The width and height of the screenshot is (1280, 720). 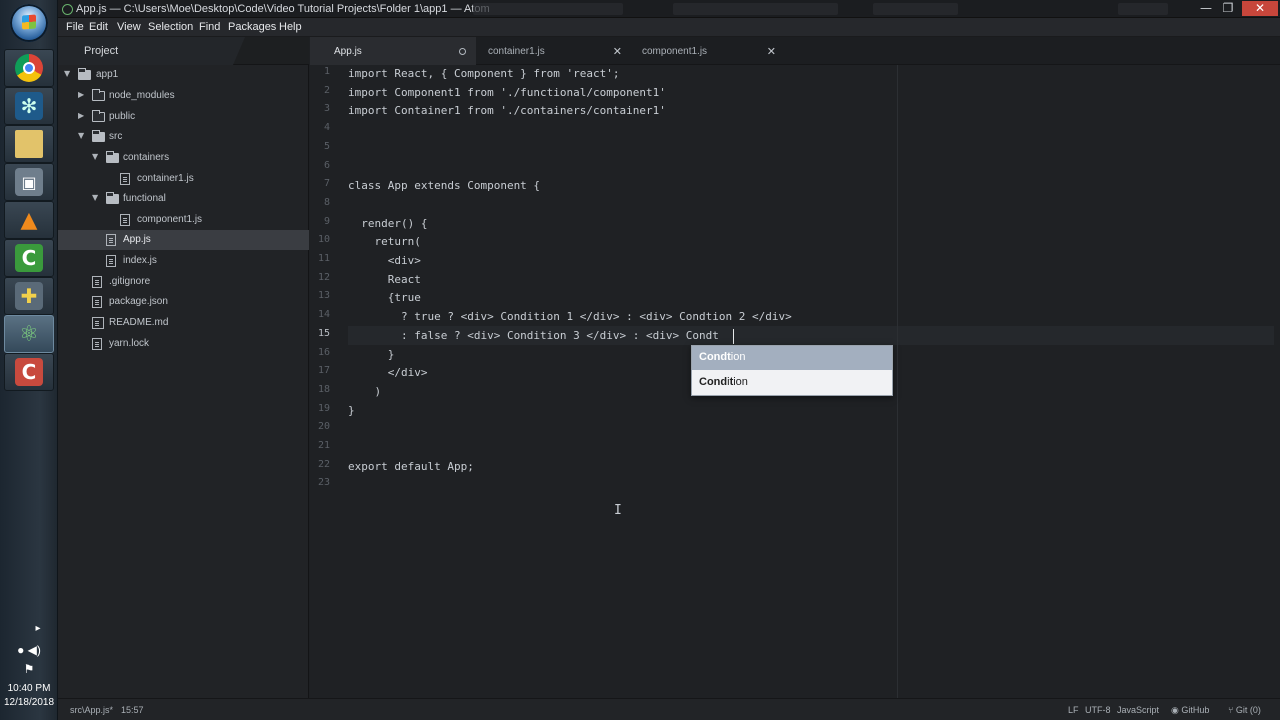 I want to click on status-git: ⑂ Git (0), so click(x=1244, y=710).